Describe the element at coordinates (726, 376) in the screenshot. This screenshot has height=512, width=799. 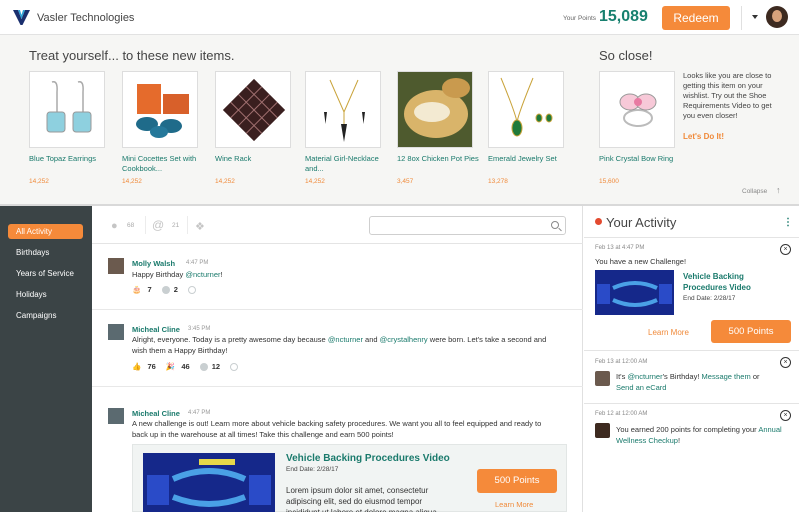
I see `message-them-link: Message them` at that location.